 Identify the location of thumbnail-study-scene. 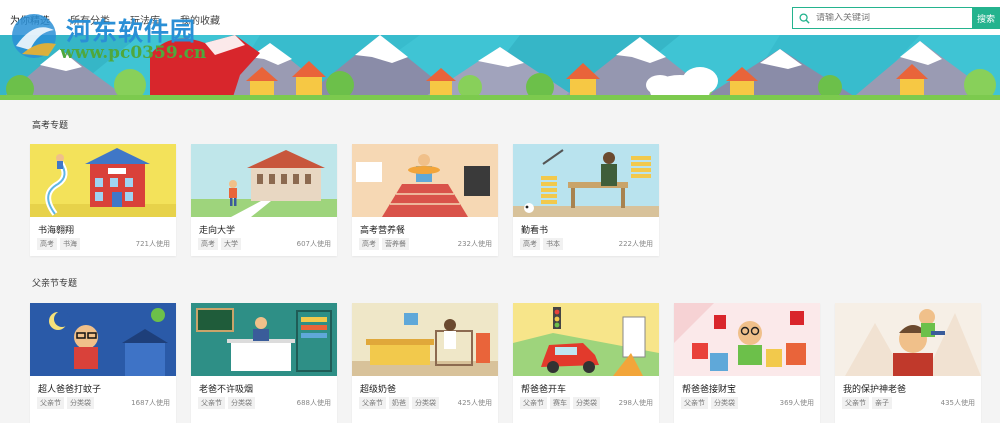
(586, 180).